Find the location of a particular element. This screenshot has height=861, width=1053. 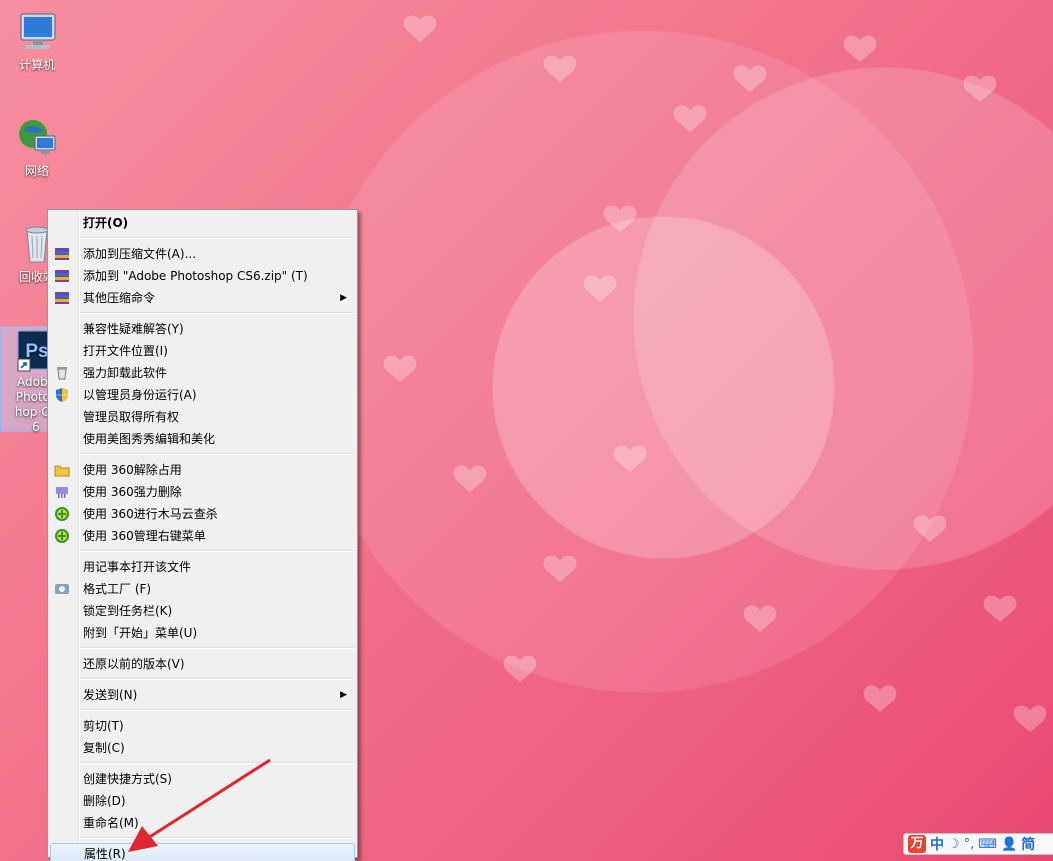

desktop-icon-label: 网络 is located at coordinates (36, 171).